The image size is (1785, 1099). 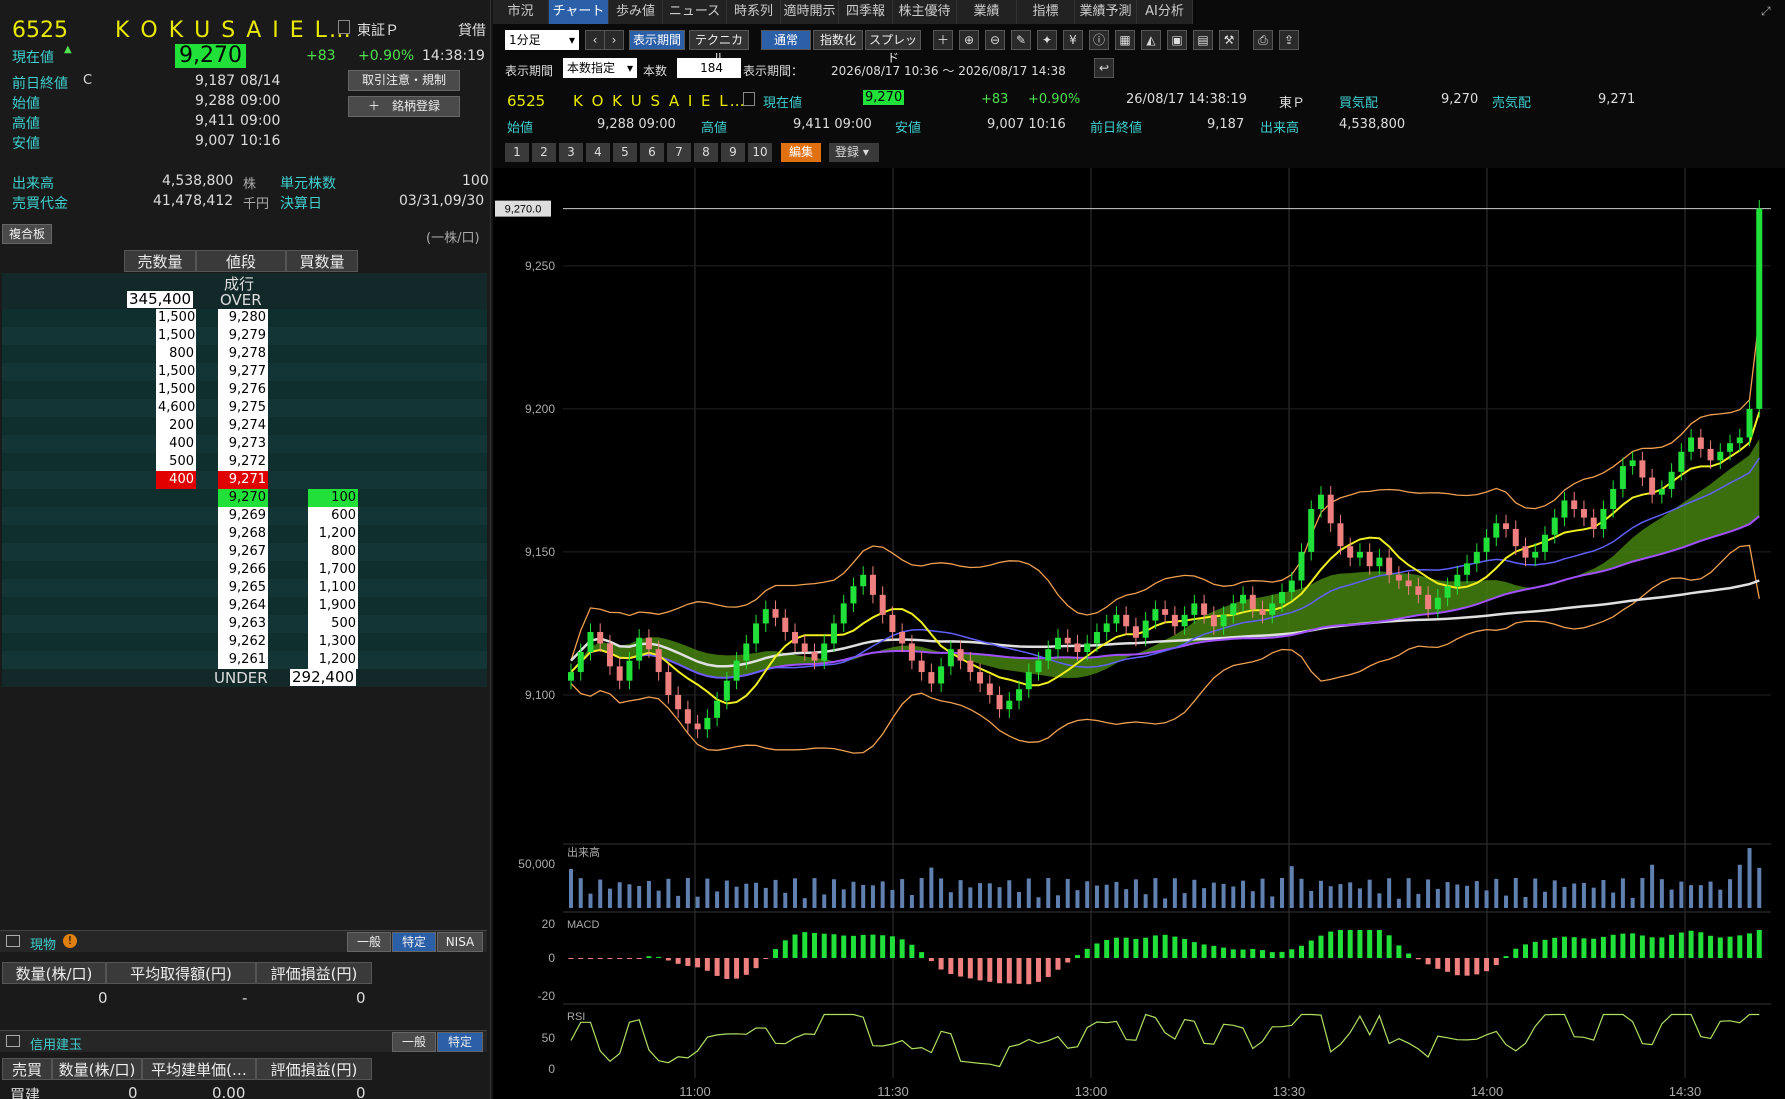 I want to click on info-icon: ⓘ, so click(x=1099, y=40).